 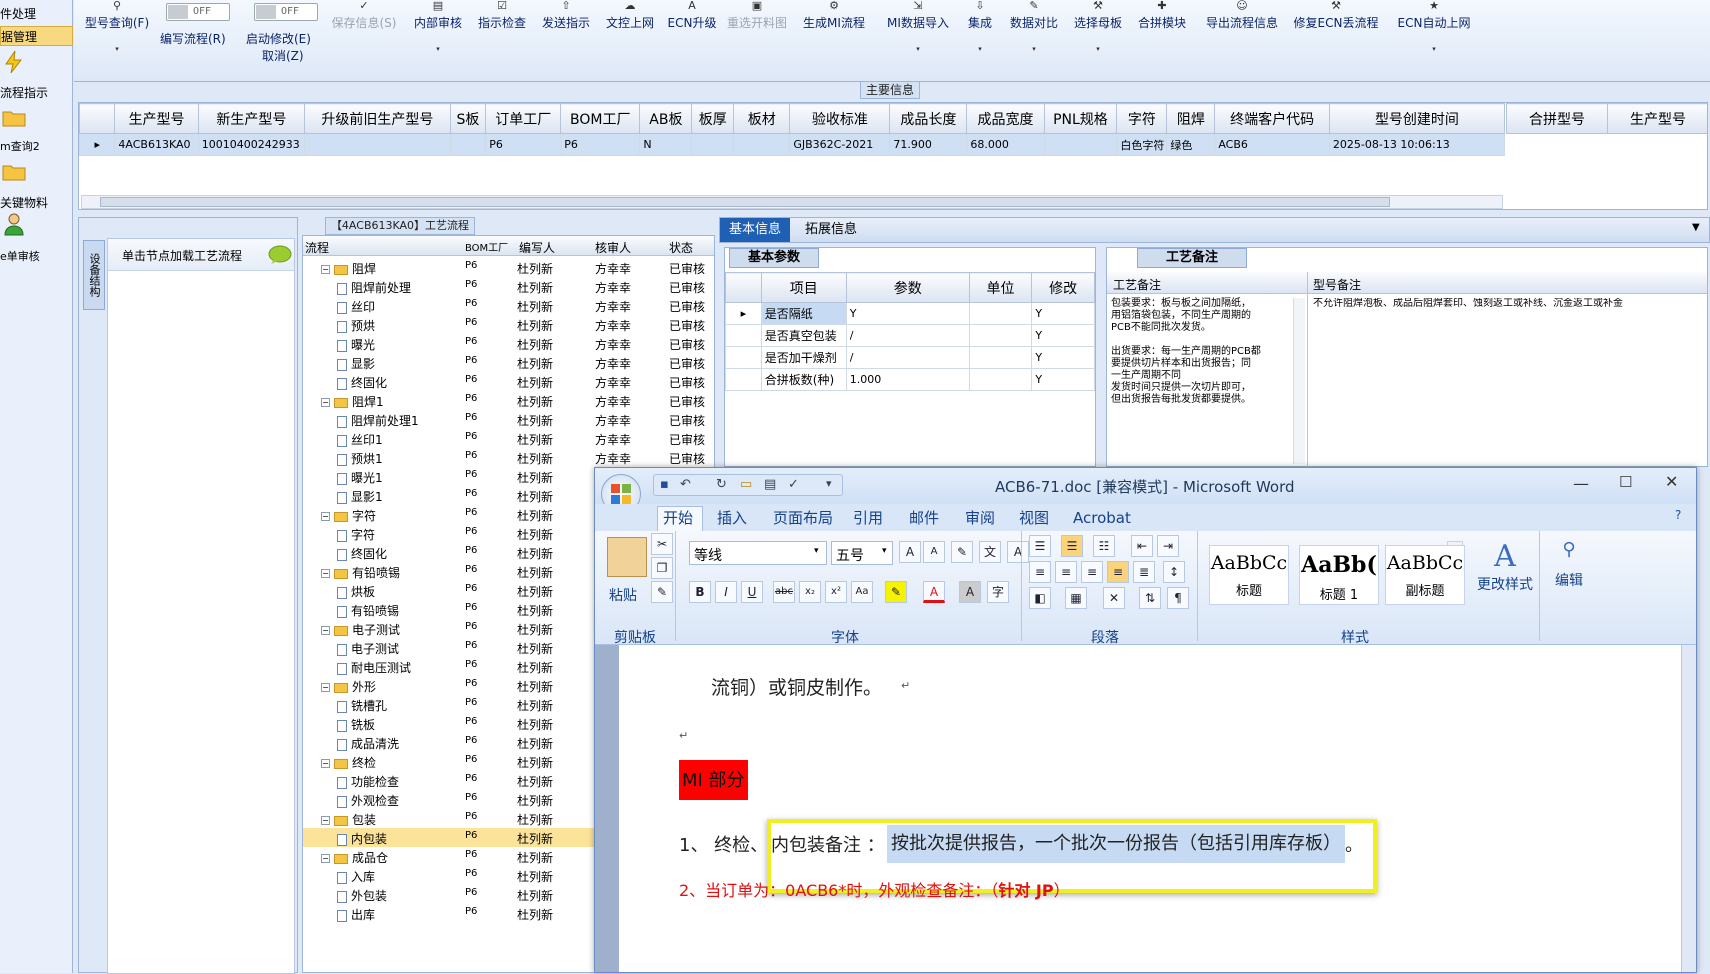 What do you see at coordinates (468, 118) in the screenshot?
I see `column-header: S板` at bounding box center [468, 118].